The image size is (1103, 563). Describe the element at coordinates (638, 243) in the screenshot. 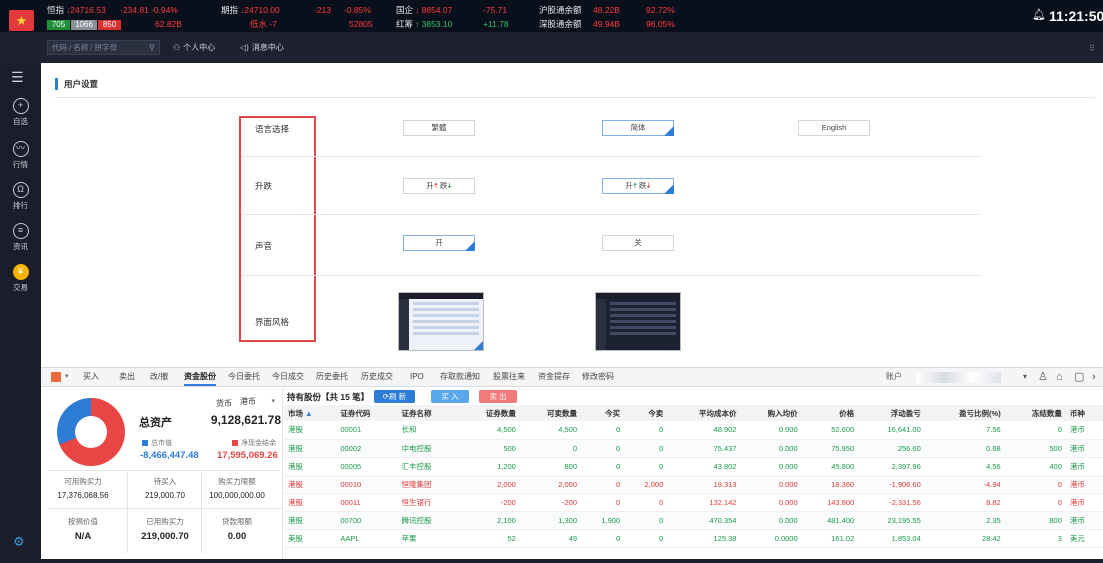

I see `sound-off-button: 关` at that location.